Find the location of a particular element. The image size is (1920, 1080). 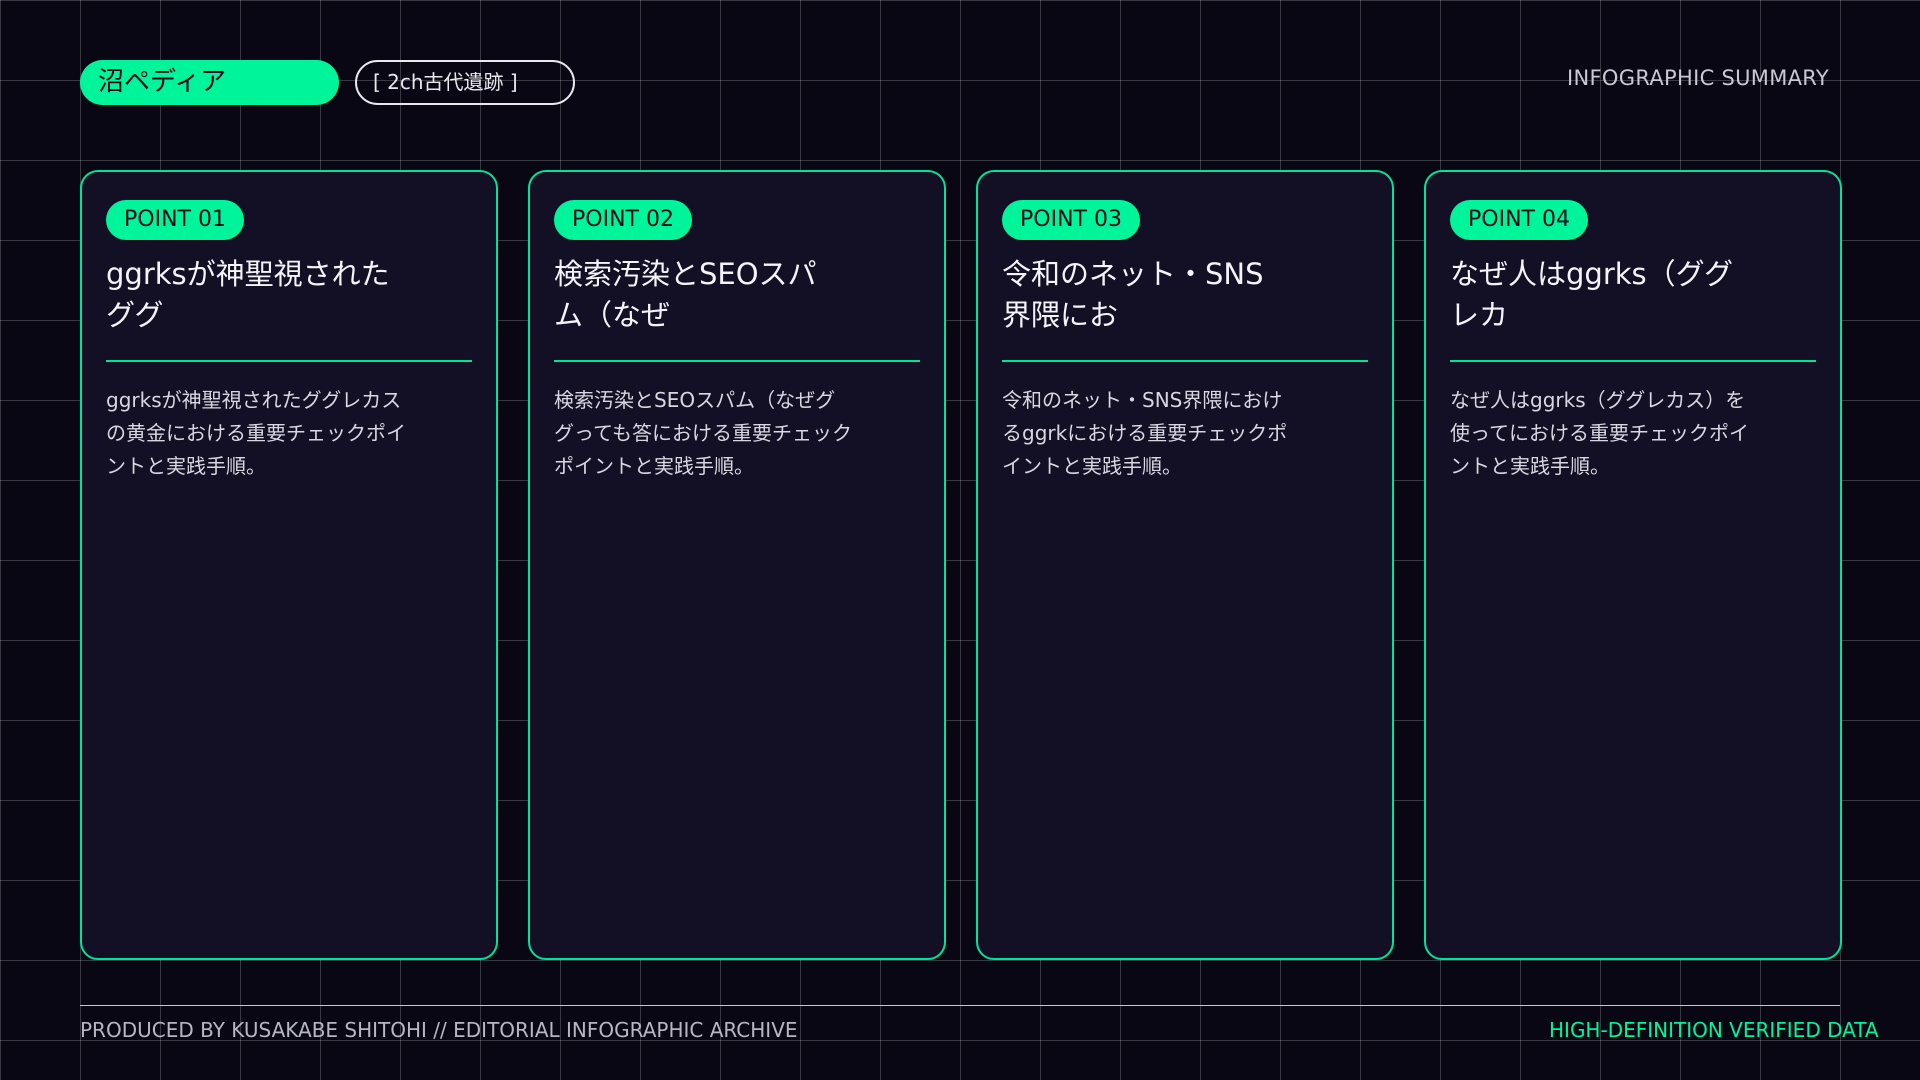

card-body: なぜ人はggrks（ググレカス）を使ってにおける重要チェックポイントと実践手順。 is located at coordinates (1599, 433).